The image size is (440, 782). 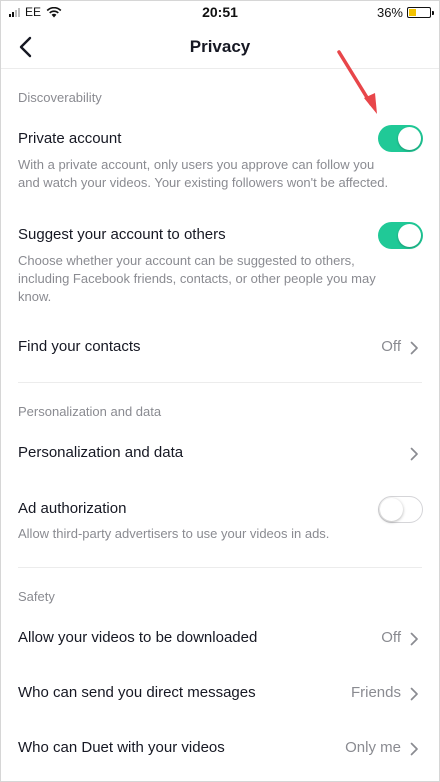 I want to click on direct-messages-label: Who can send you direct messages, so click(x=137, y=692).